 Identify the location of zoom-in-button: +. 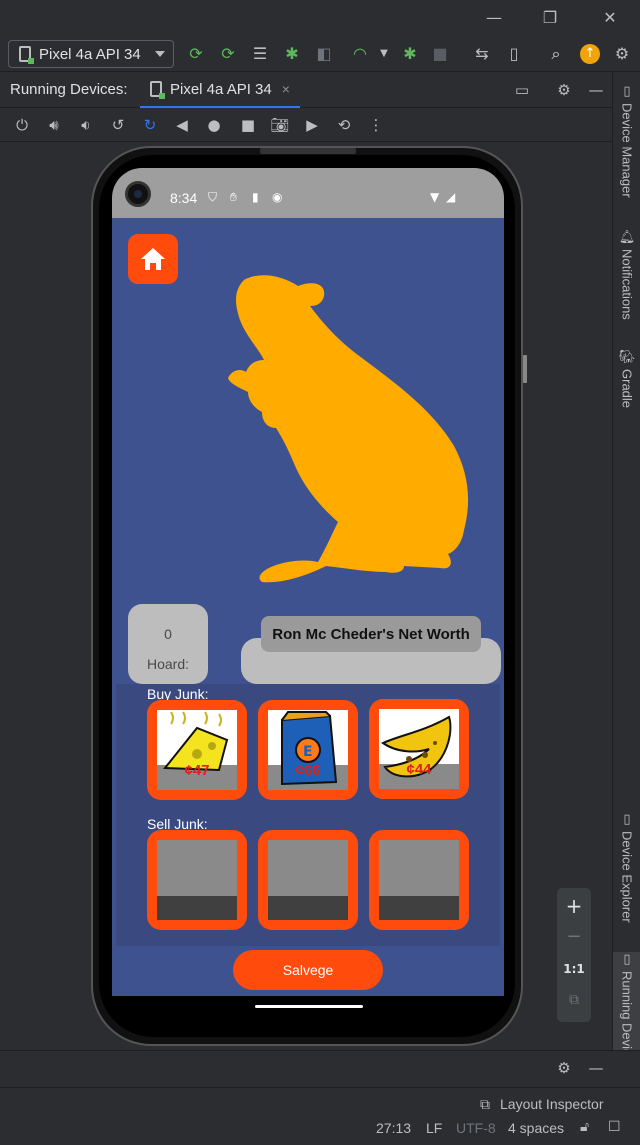
(574, 906).